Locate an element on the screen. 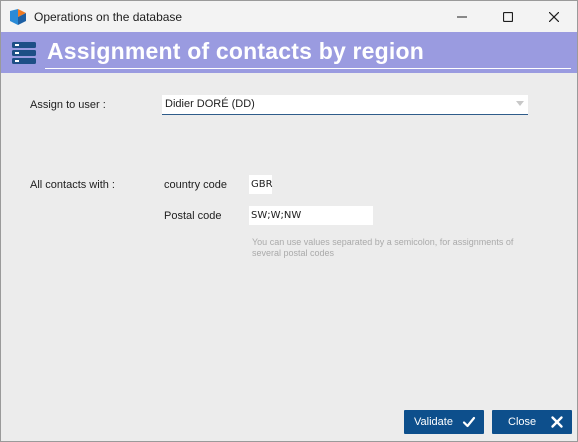 The image size is (578, 442). check-icon is located at coordinates (469, 422).